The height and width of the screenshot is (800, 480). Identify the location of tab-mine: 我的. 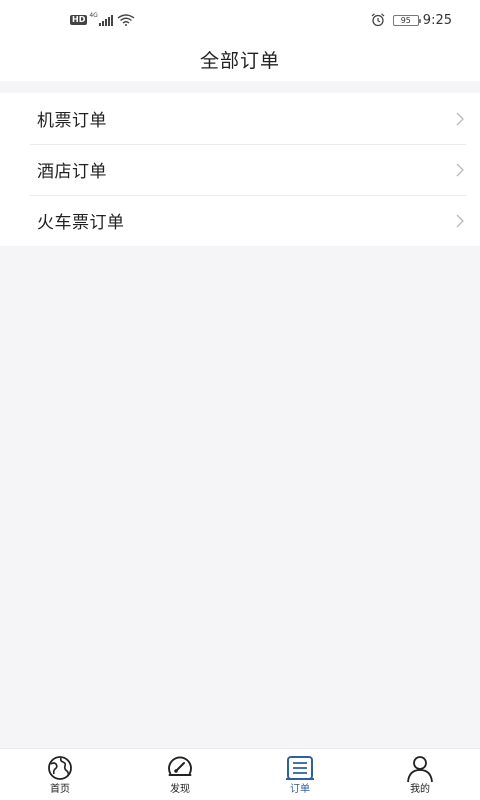
(420, 774).